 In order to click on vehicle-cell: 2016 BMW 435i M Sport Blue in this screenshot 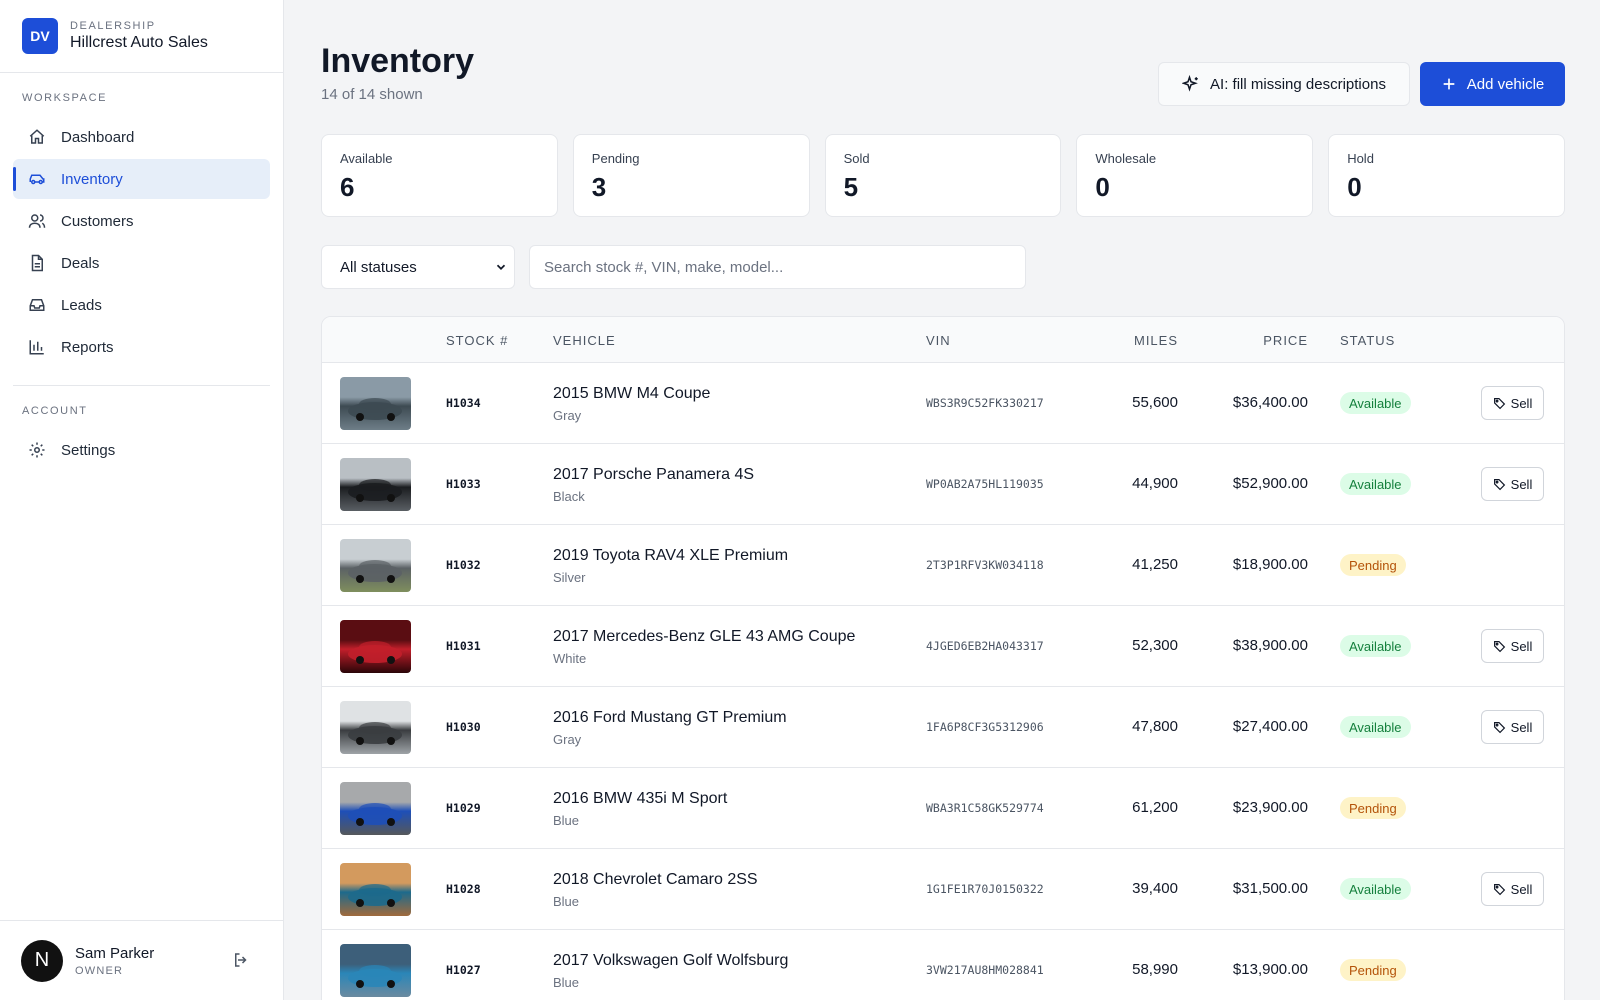, I will do `click(640, 809)`.